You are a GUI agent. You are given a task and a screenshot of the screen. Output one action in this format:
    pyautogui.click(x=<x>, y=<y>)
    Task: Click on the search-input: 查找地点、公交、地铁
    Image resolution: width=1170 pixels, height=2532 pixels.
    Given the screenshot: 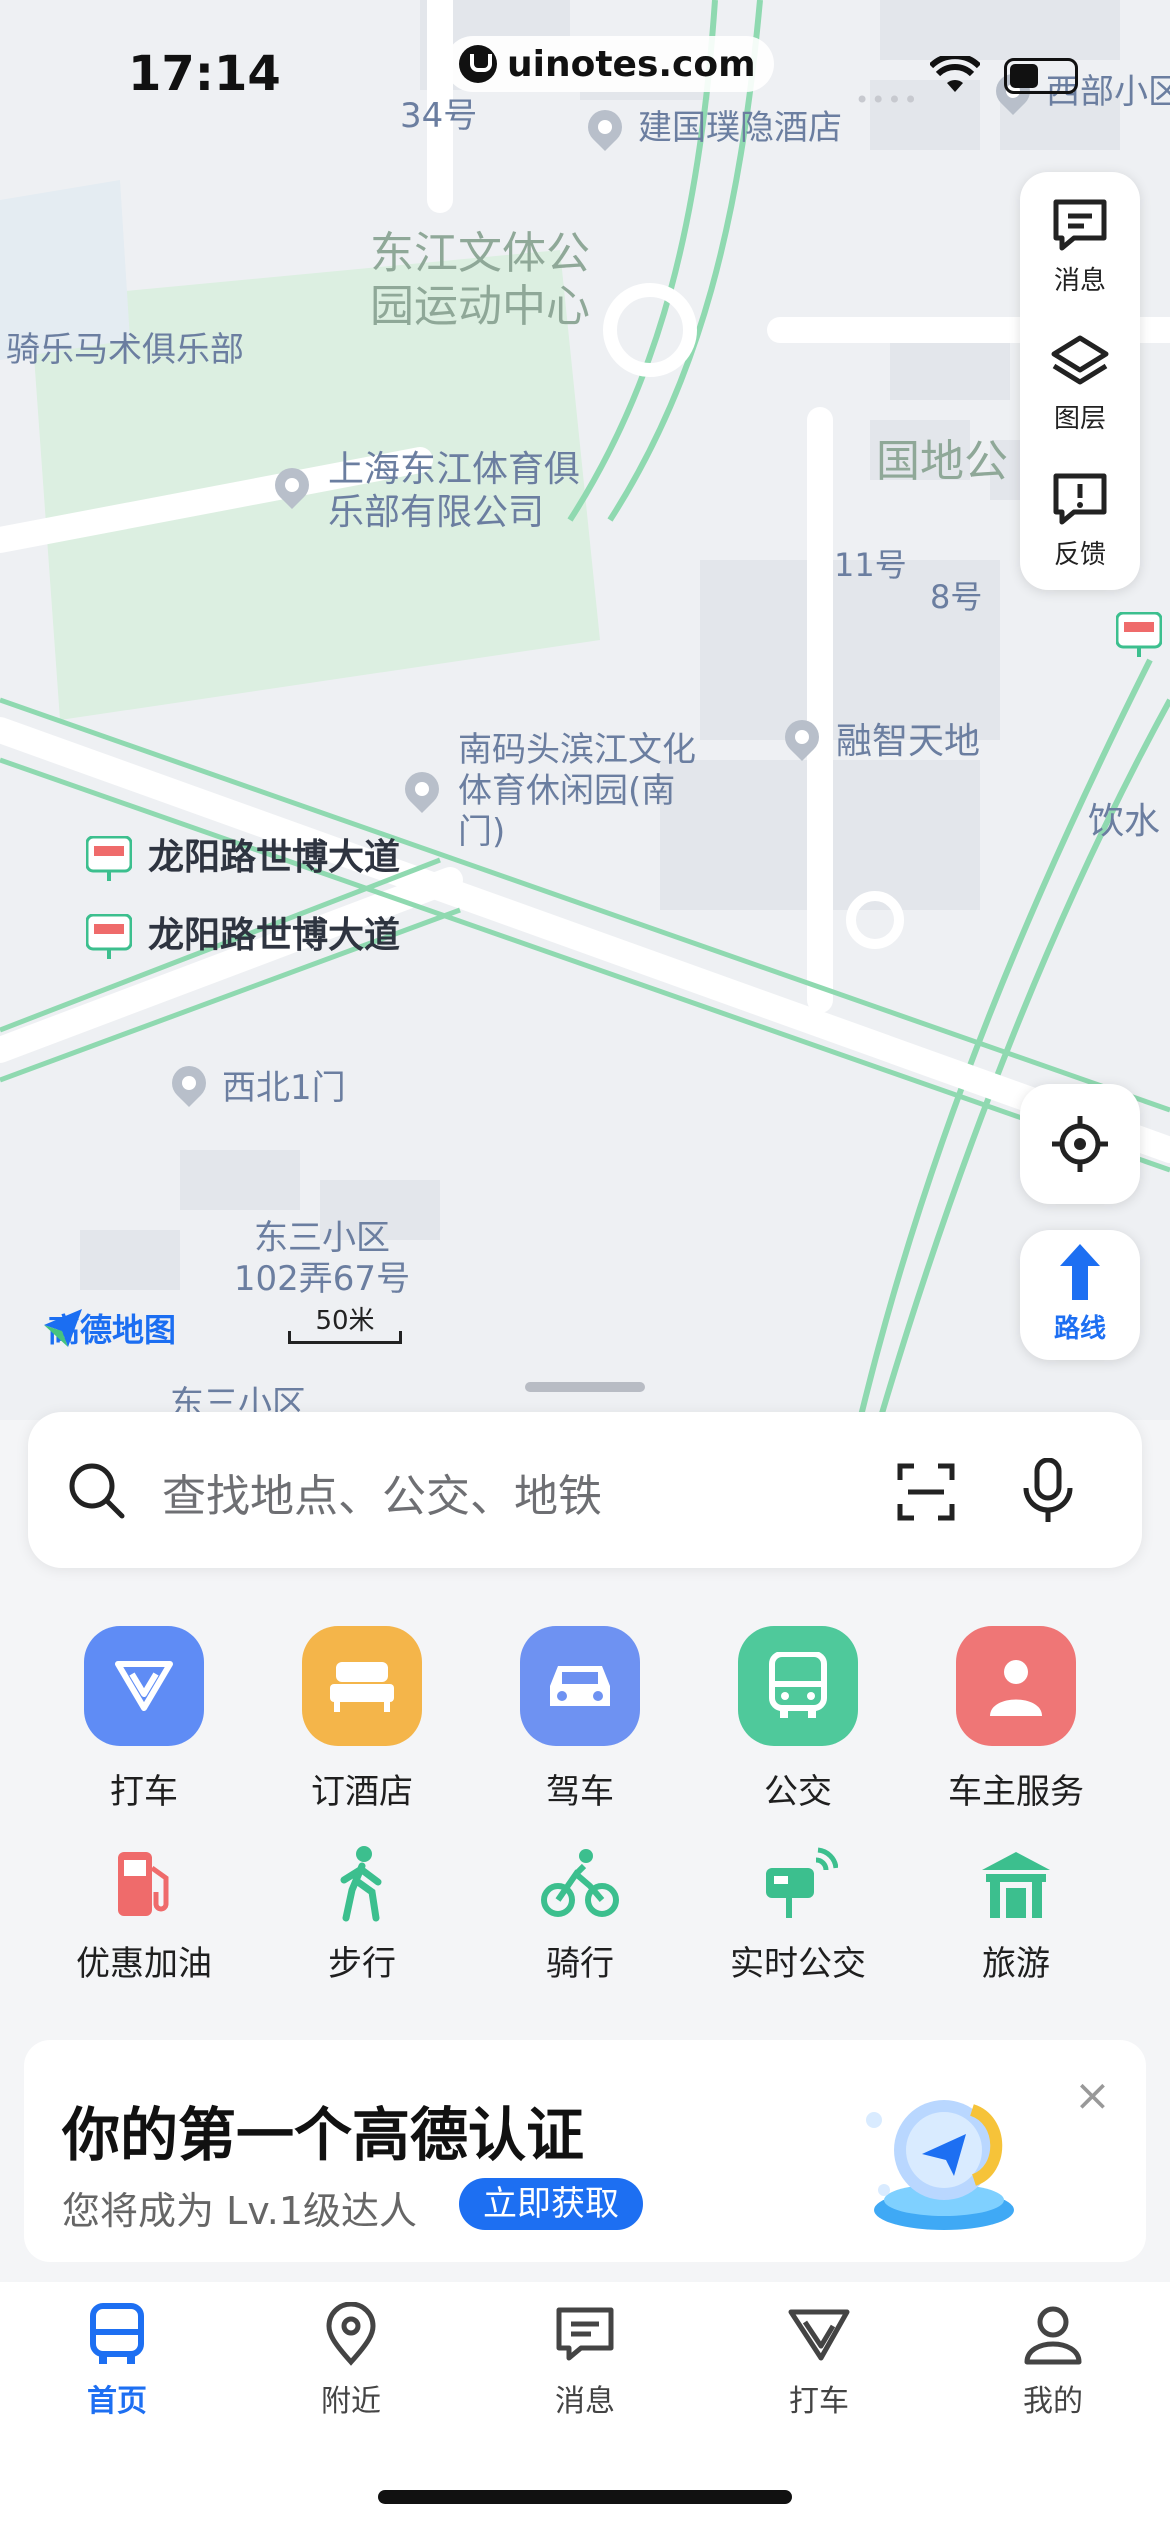 What is the action you would take?
    pyautogui.click(x=382, y=1492)
    